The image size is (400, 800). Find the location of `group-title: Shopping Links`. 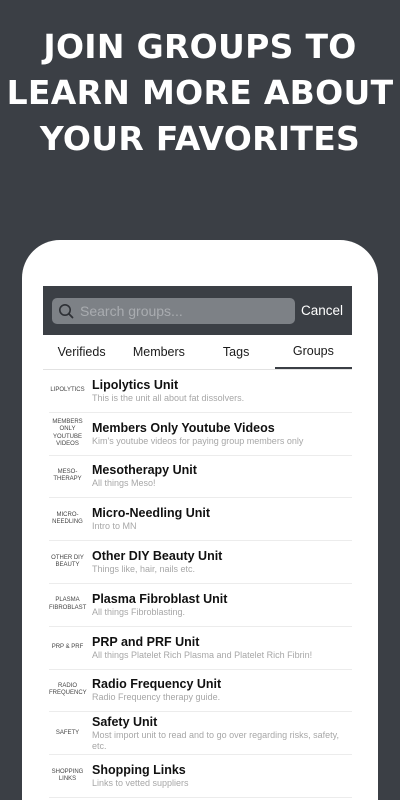

group-title: Shopping Links is located at coordinates (139, 770).